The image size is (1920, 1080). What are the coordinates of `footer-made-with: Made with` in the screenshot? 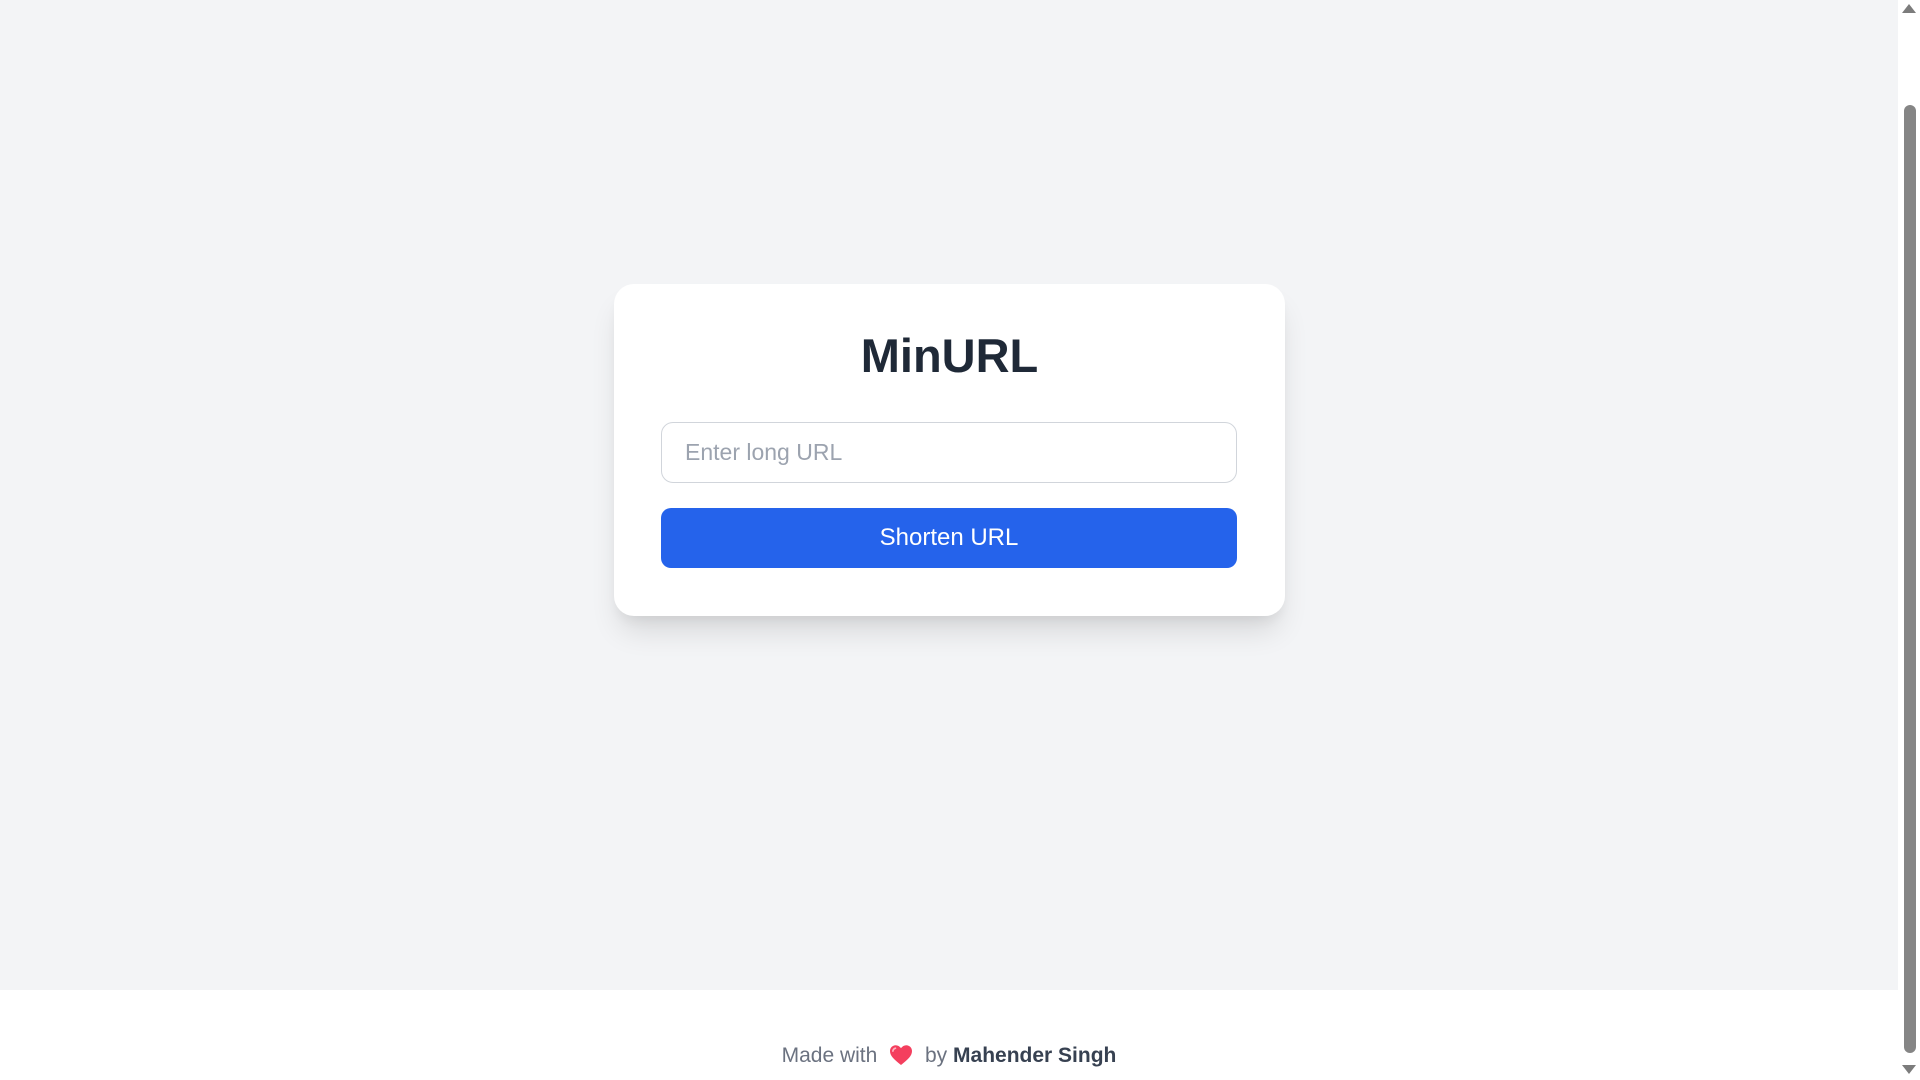 It's located at (829, 1055).